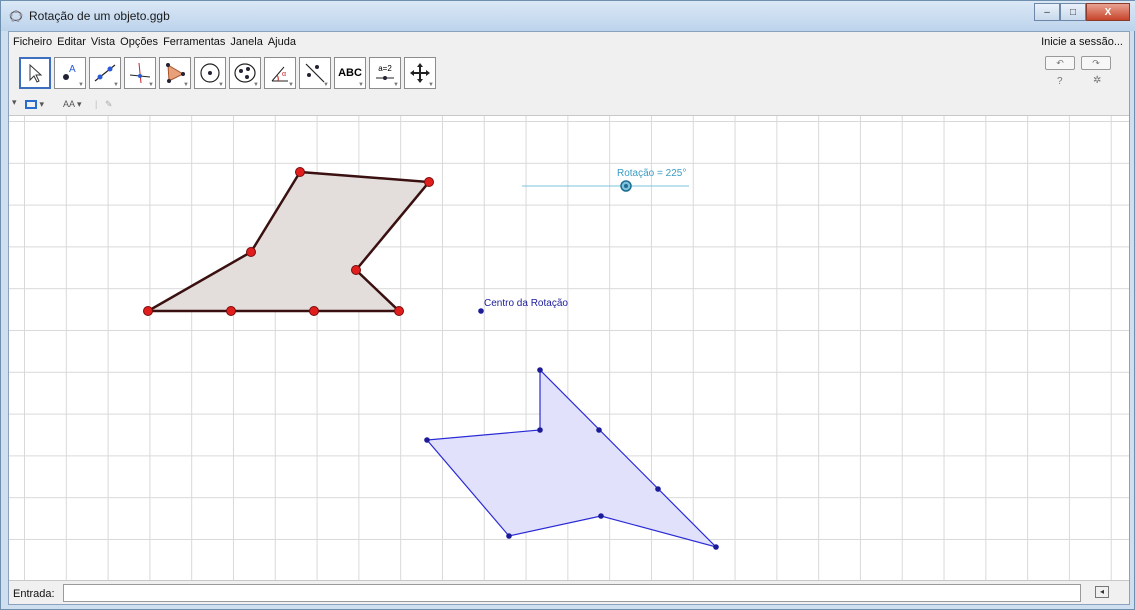 This screenshot has width=1135, height=610. What do you see at coordinates (652, 173) in the screenshot?
I see `rotation-slider-label: Rotação = 225°` at bounding box center [652, 173].